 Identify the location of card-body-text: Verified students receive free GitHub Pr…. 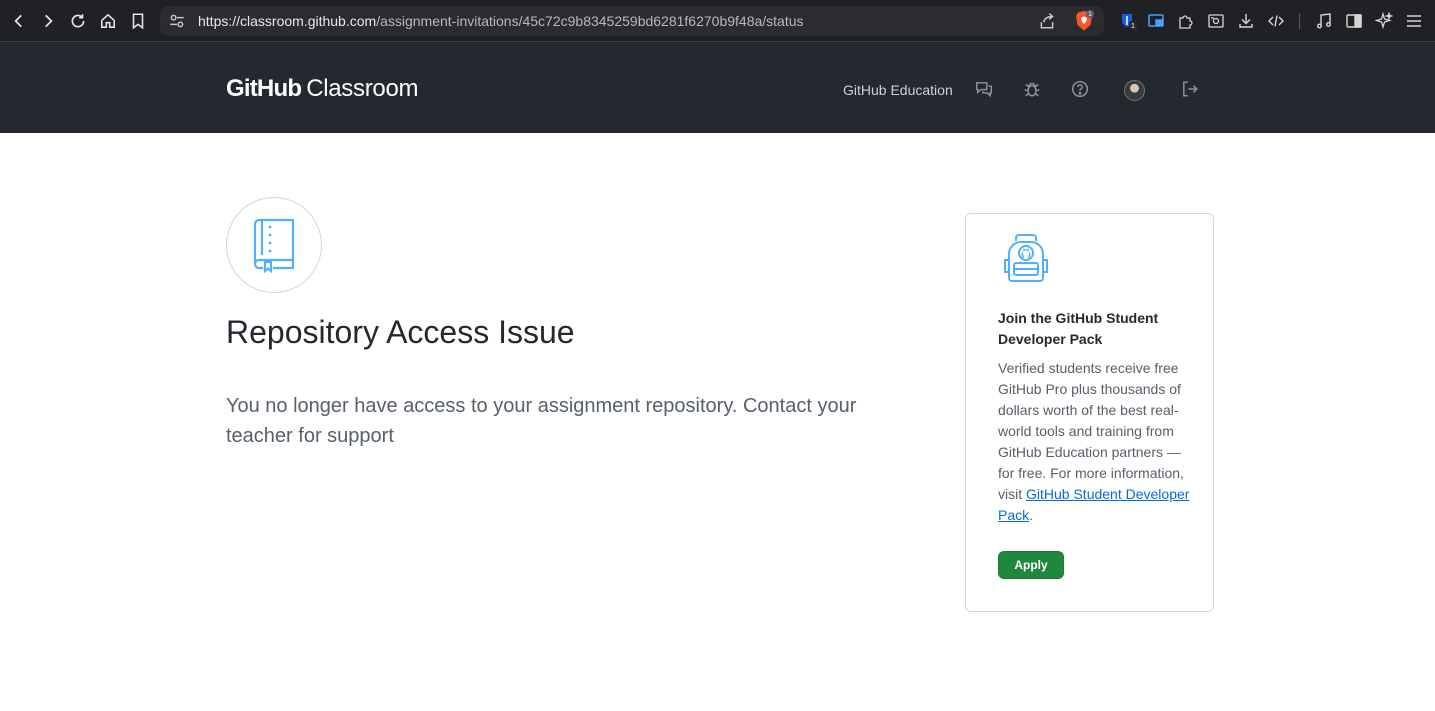
(1091, 431).